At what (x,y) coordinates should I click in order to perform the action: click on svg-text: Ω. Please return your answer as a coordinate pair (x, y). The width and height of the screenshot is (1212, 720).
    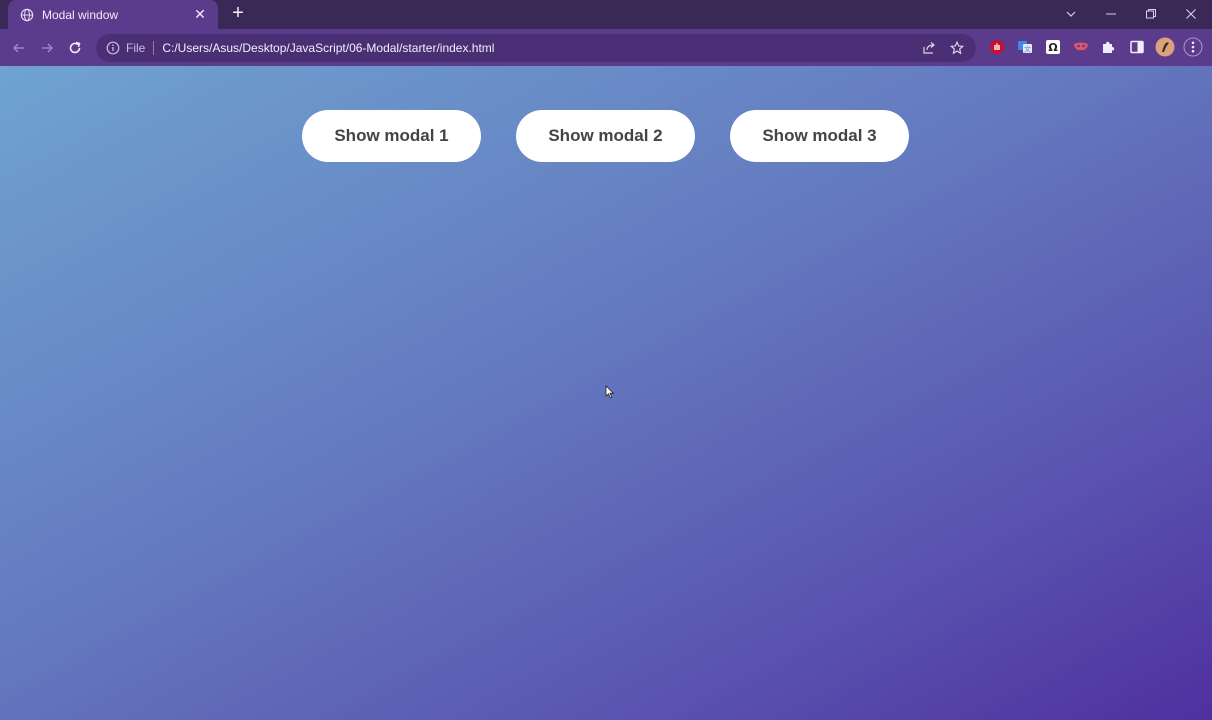
    Looking at the image, I should click on (1053, 47).